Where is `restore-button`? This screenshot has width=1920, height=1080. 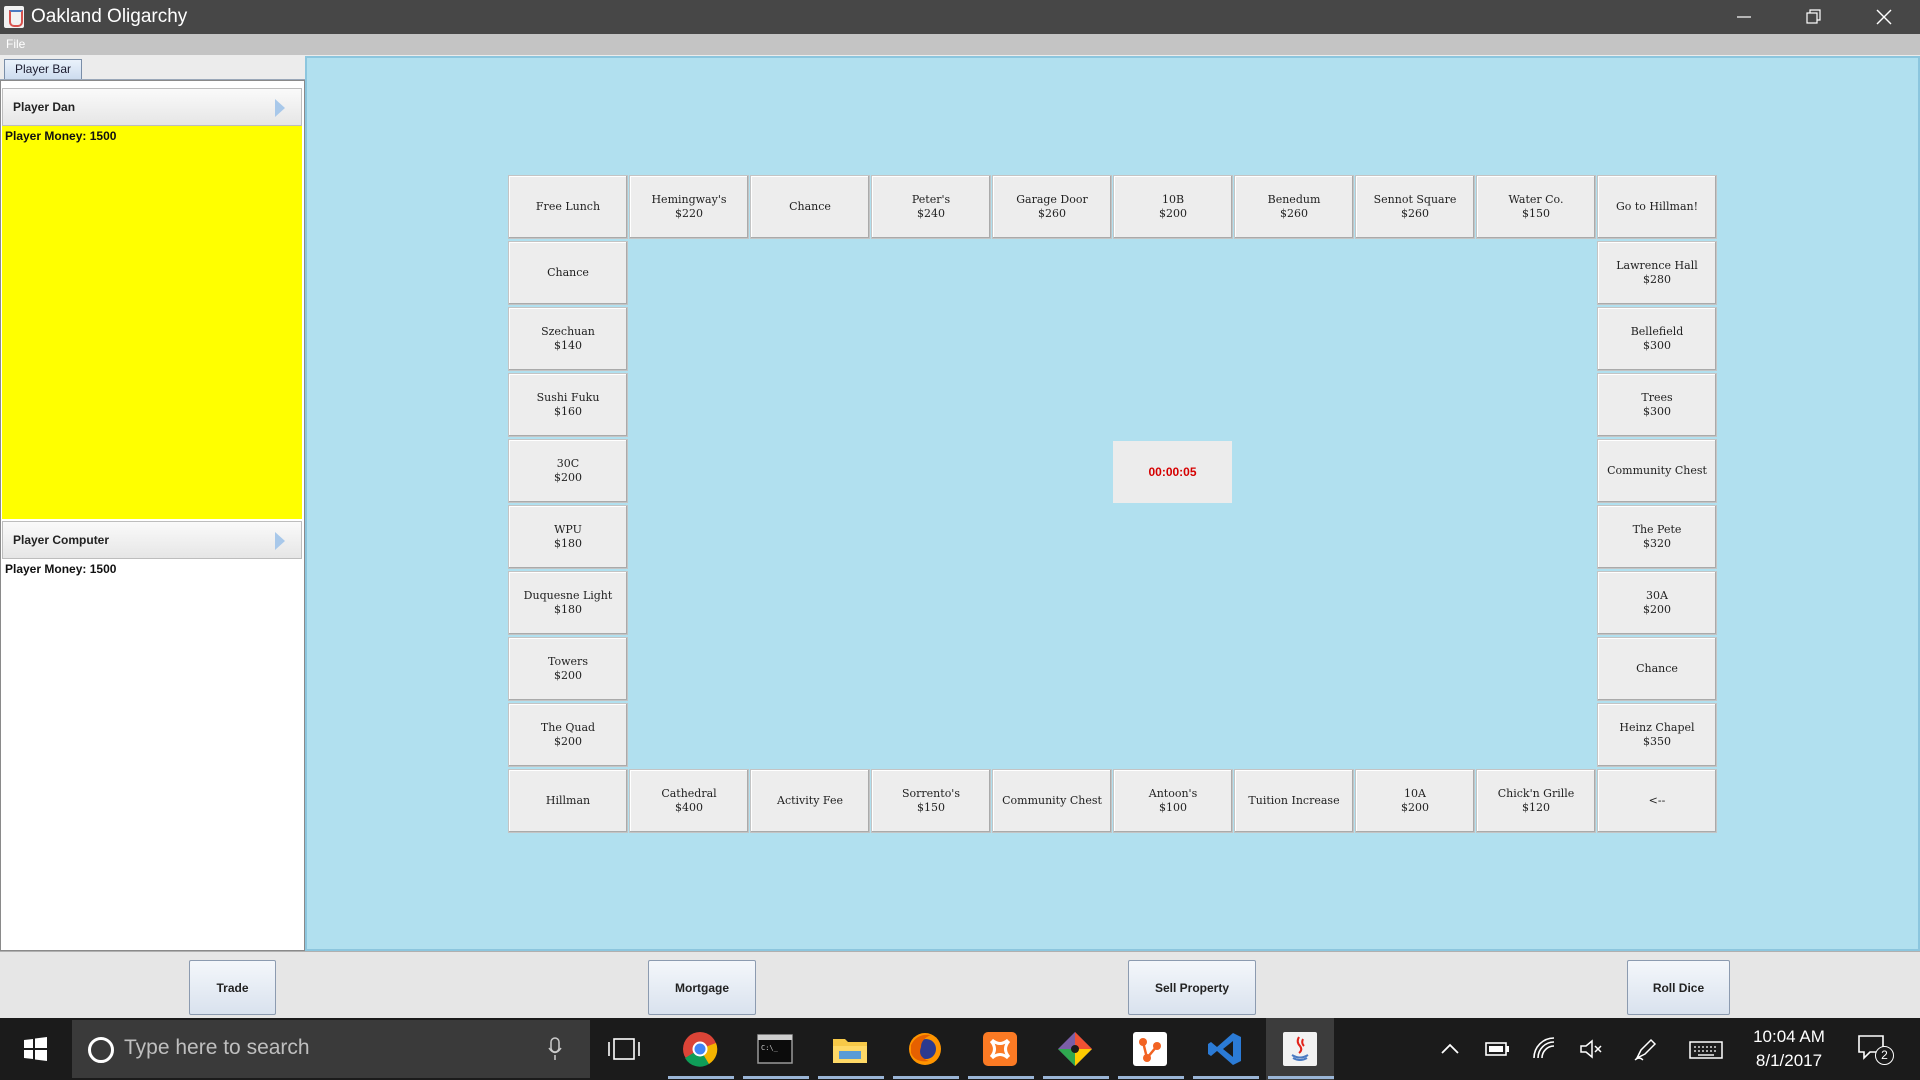 restore-button is located at coordinates (1814, 17).